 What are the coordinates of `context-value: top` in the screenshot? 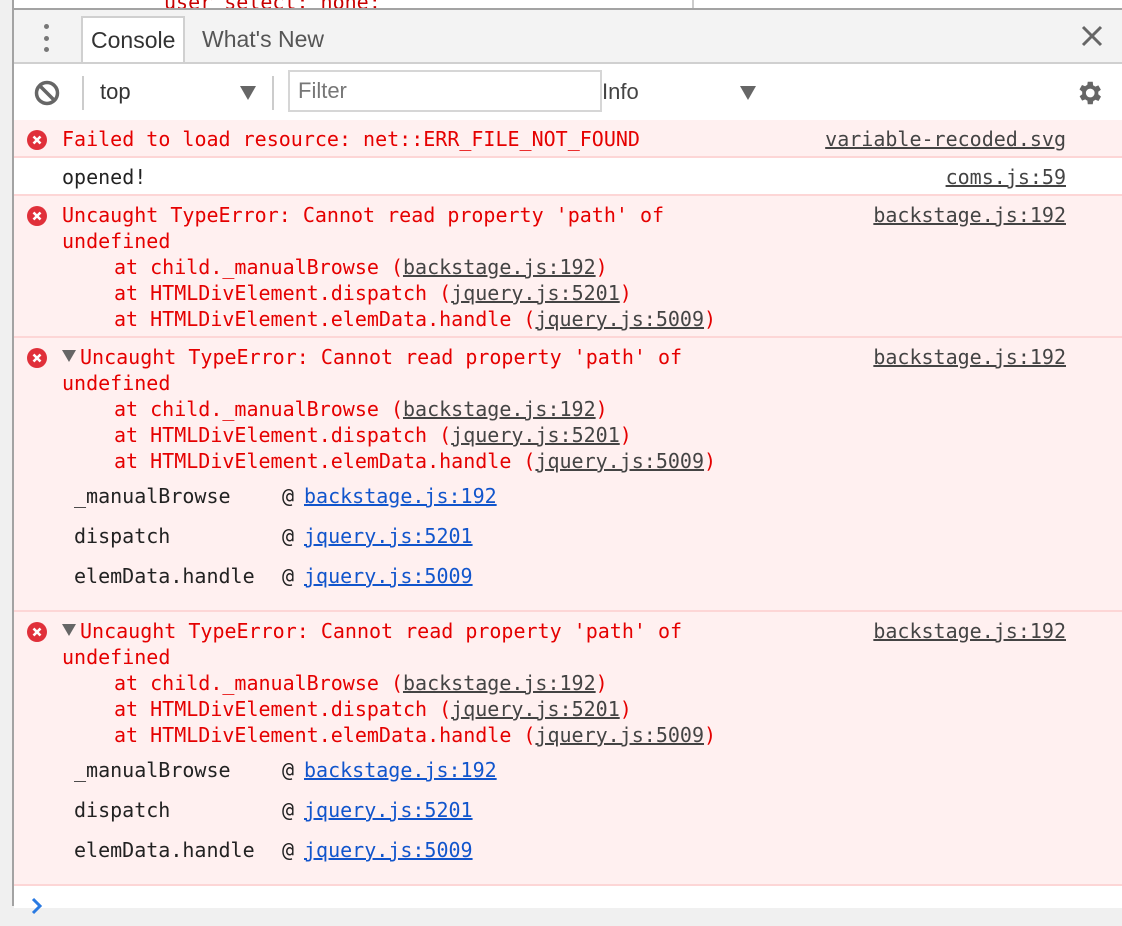 It's located at (115, 91).